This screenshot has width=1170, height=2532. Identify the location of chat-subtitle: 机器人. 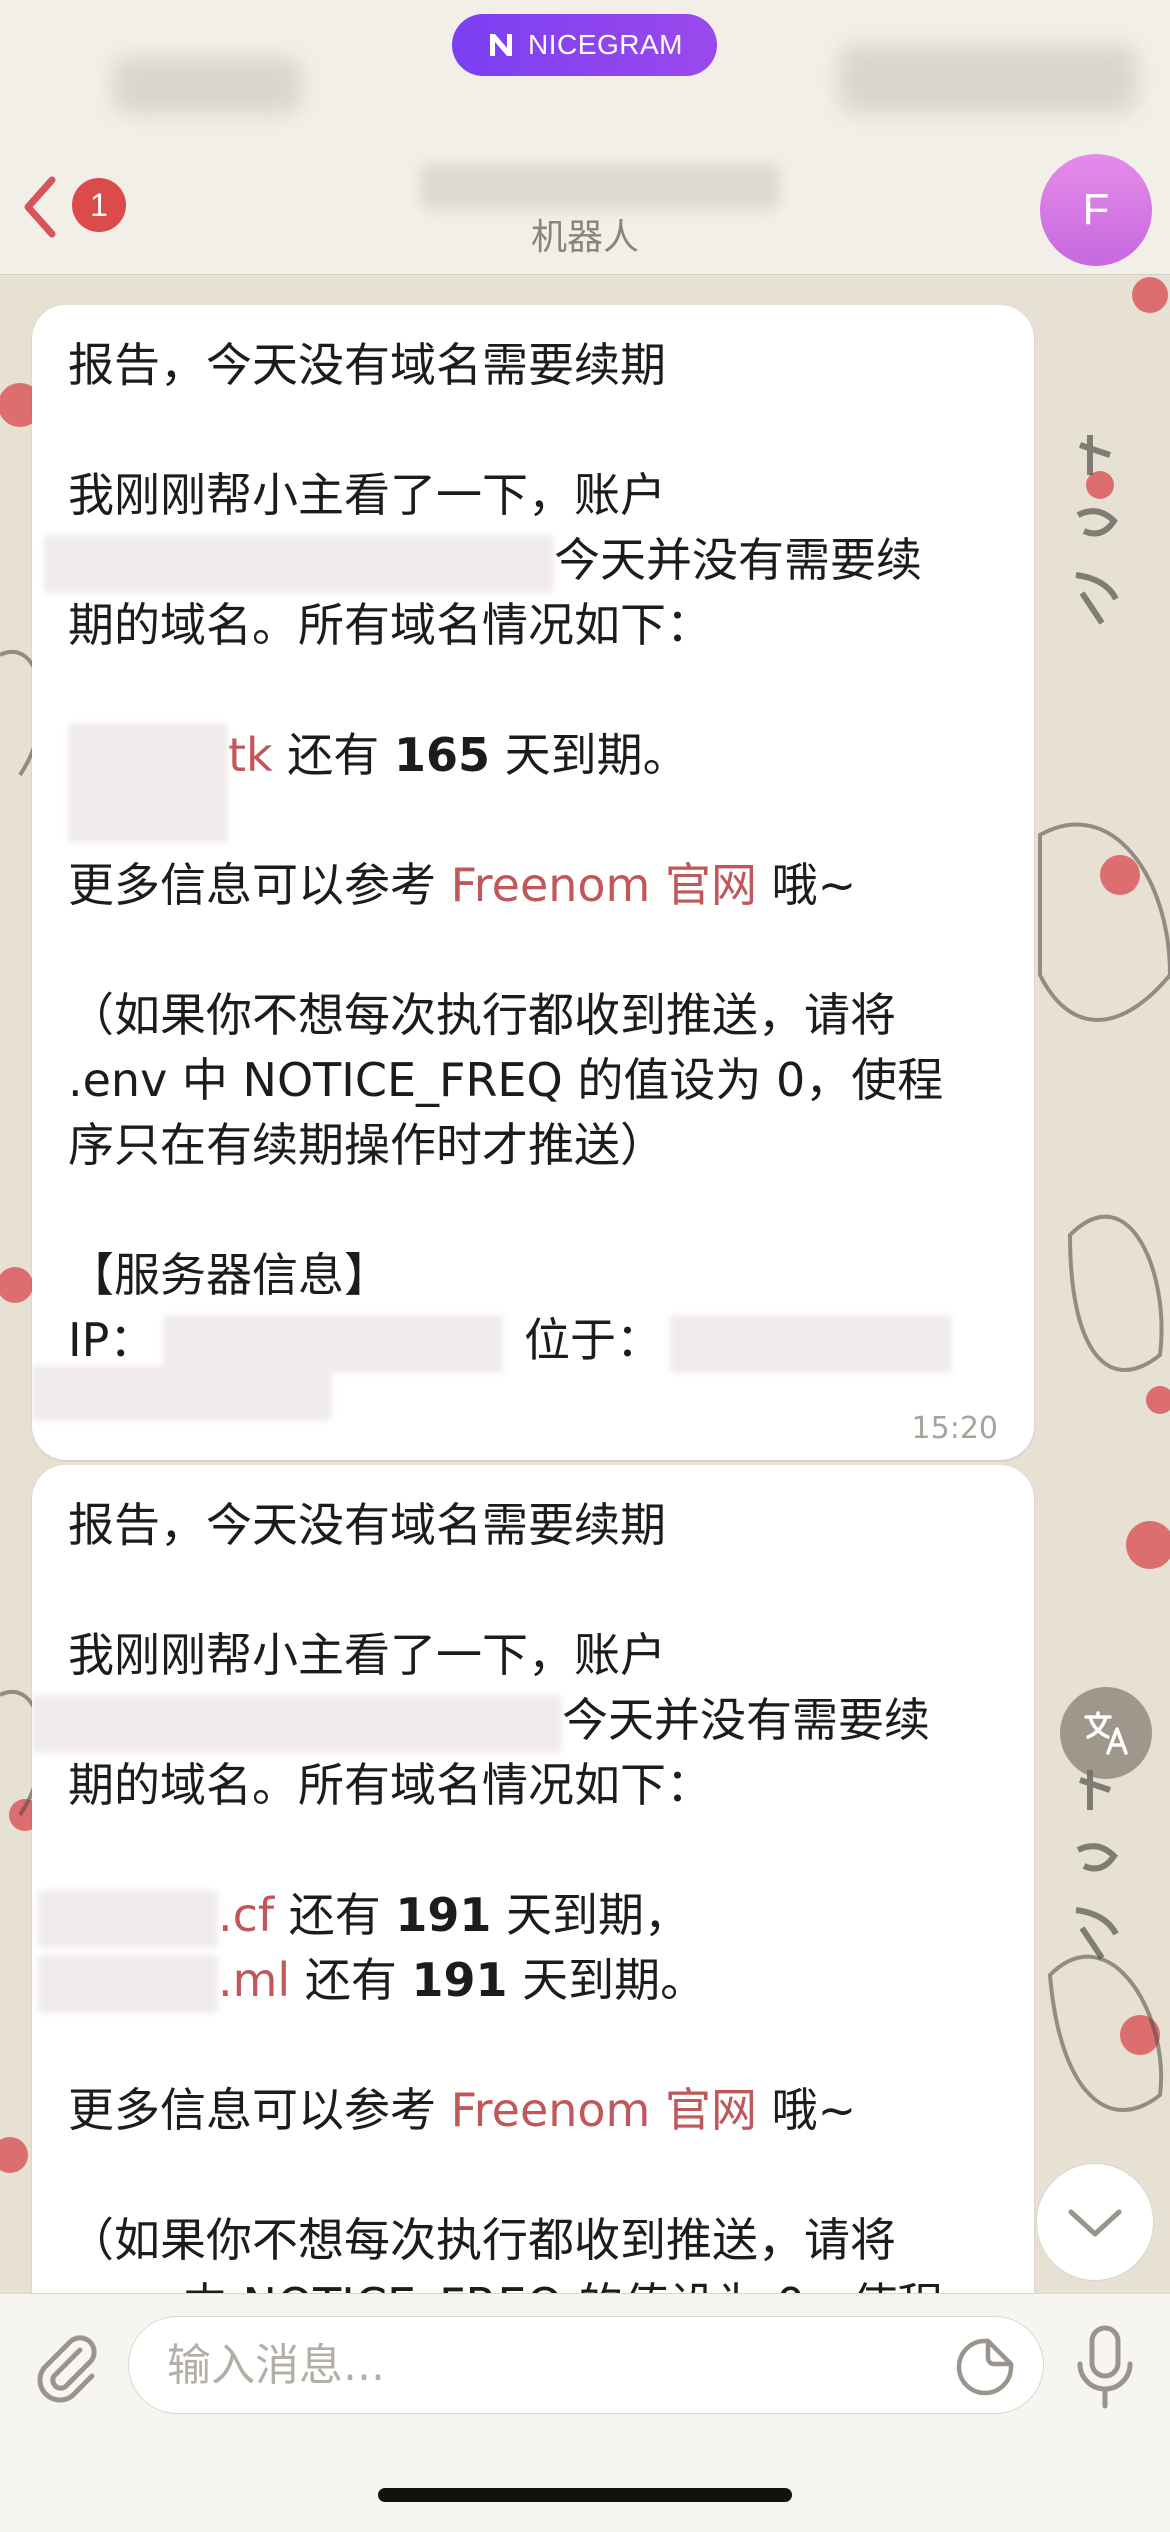
(584, 237).